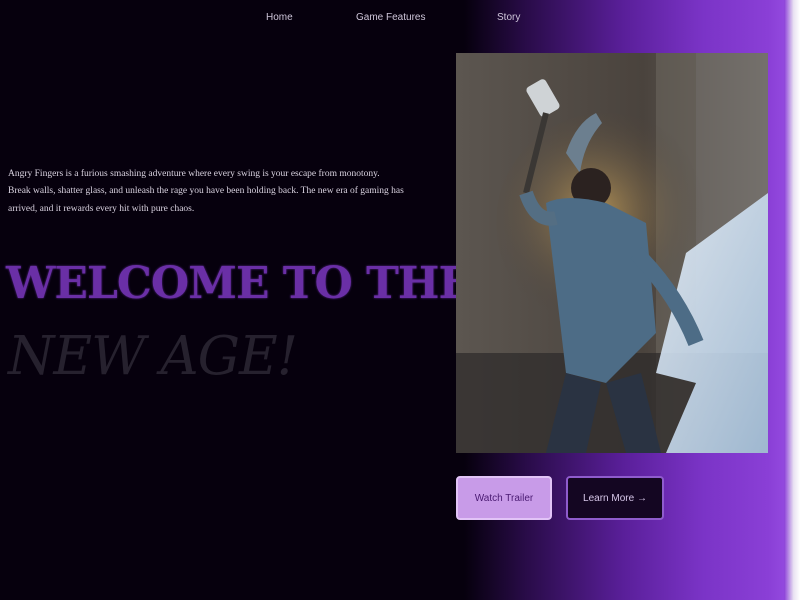 The width and height of the screenshot is (800, 600). Describe the element at coordinates (153, 356) in the screenshot. I see `hero-subheadline: NEW AGE!` at that location.